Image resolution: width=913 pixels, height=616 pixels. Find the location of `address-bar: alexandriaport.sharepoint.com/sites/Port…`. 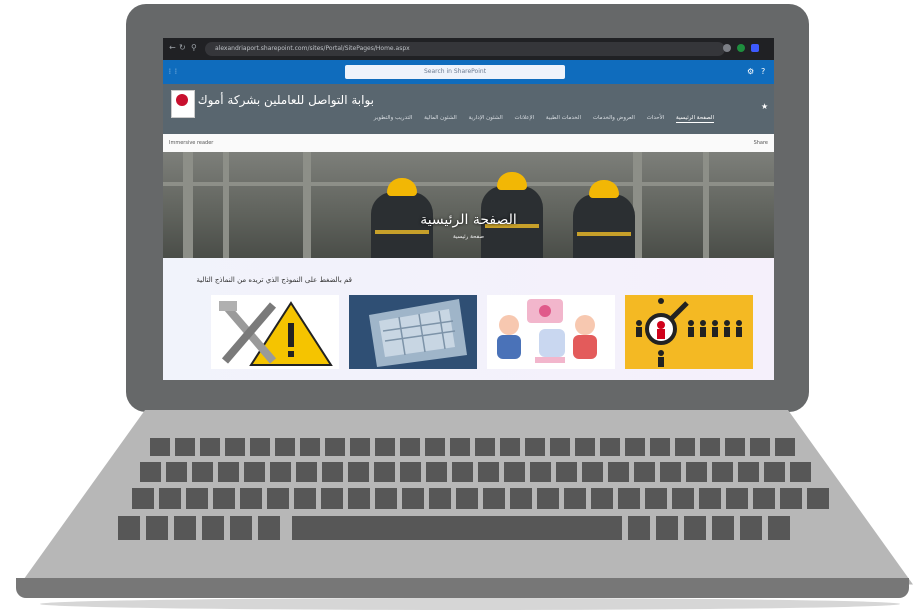

address-bar: alexandriaport.sharepoint.com/sites/Port… is located at coordinates (465, 49).